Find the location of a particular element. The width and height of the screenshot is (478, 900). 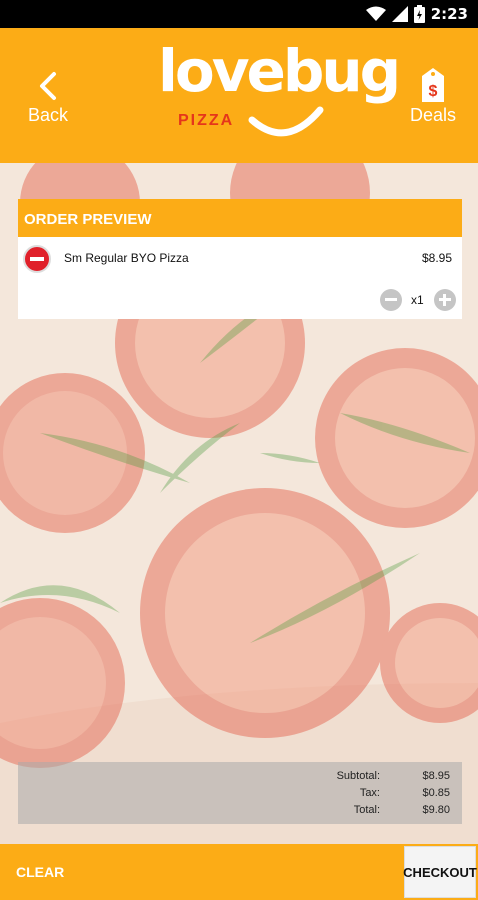

order-item-price: $8.95 is located at coordinates (436, 258).